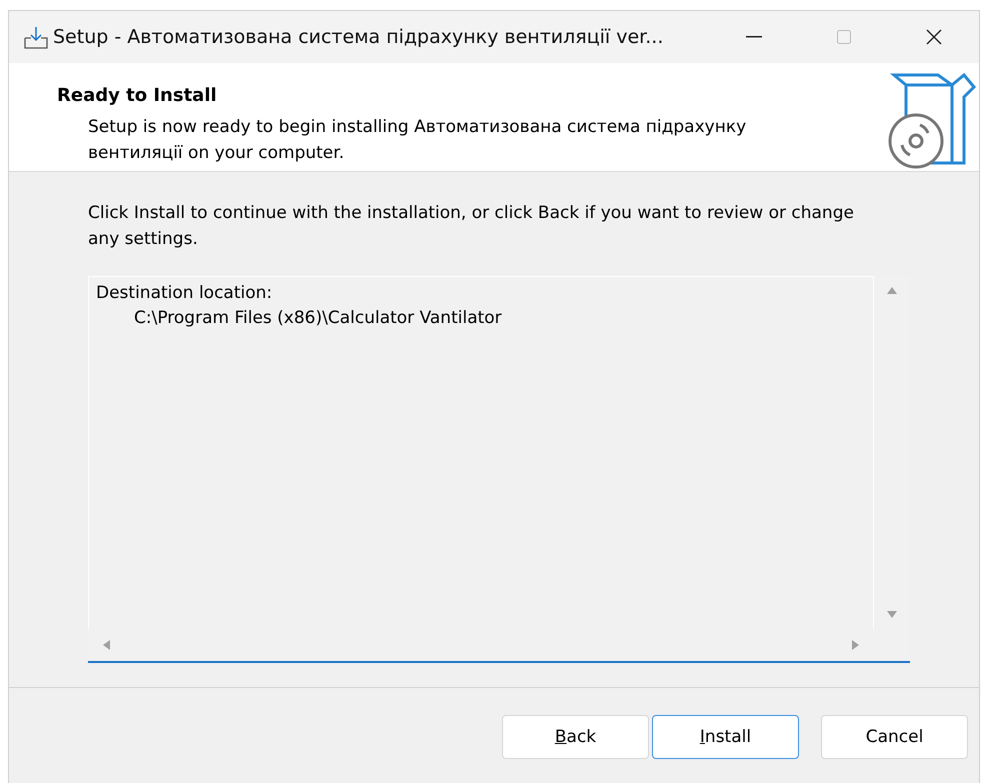 The width and height of the screenshot is (982, 783). I want to click on instructions-text: Click Install to continue with the installation, or click Back if you want to review or change any settings., so click(471, 226).